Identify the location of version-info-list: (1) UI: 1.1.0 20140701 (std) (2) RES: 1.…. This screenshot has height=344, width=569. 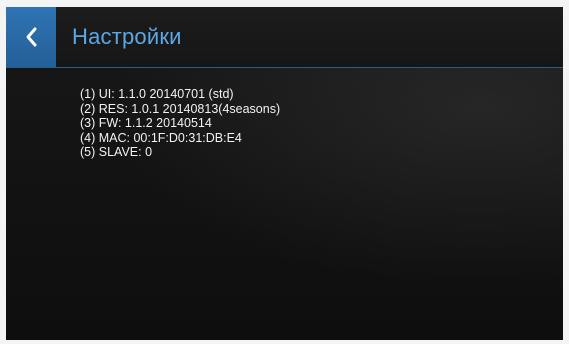
(180, 123).